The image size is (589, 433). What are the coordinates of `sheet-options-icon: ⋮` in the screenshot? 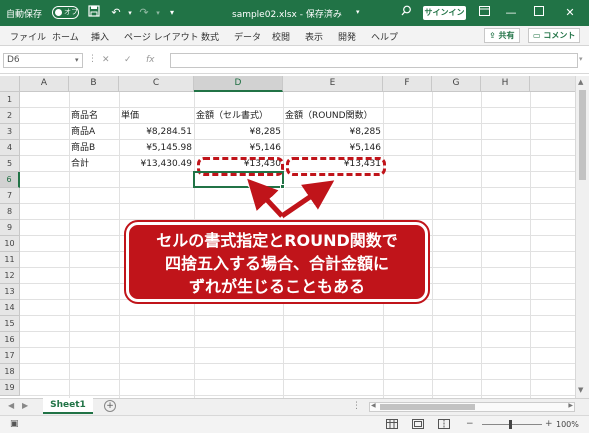 It's located at (356, 406).